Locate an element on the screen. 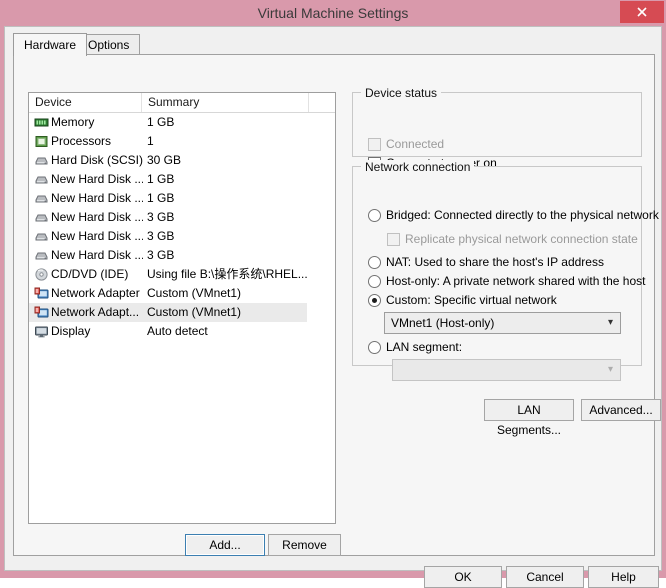 This screenshot has width=666, height=588. radio-lan-segment-indicator is located at coordinates (374, 347).